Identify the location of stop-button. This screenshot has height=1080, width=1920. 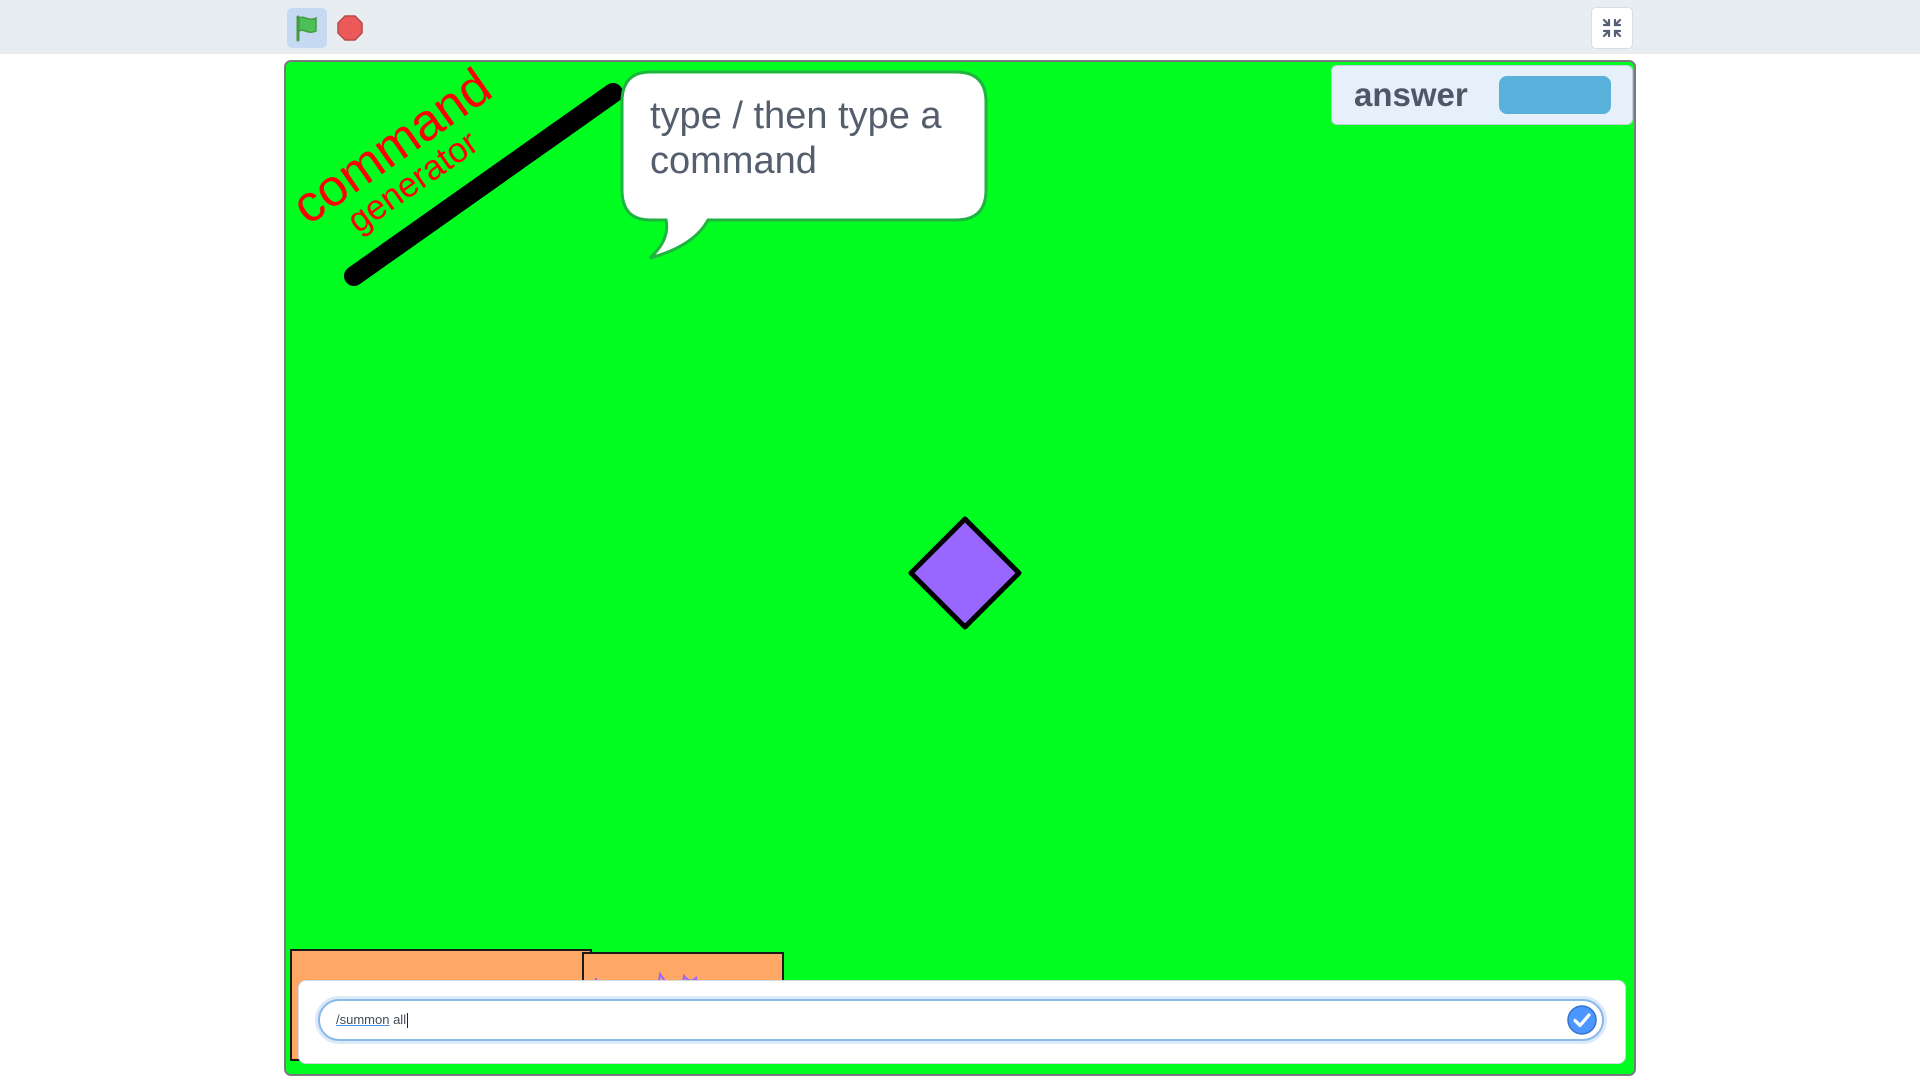
(350, 28).